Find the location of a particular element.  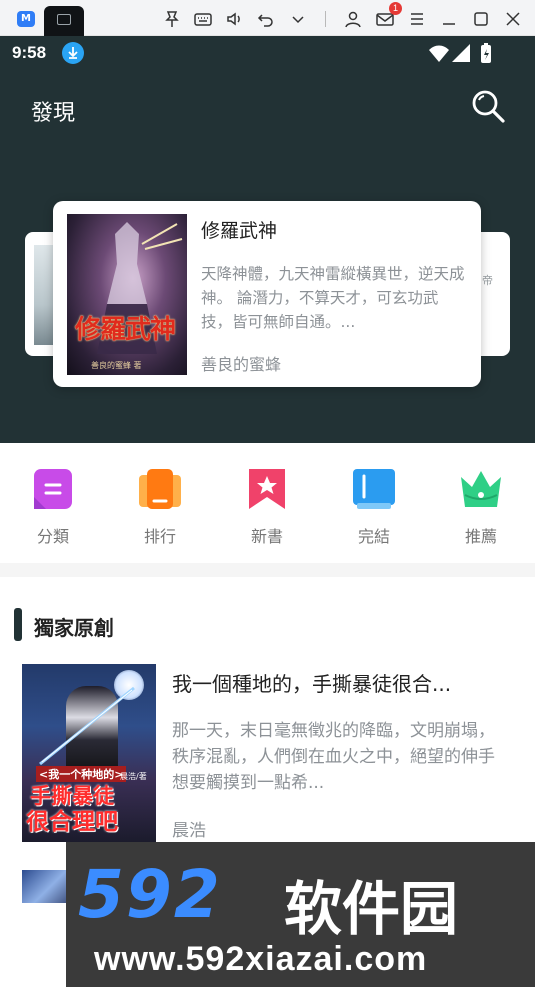

emulator-title-bar: M 1 is located at coordinates (267, 18).